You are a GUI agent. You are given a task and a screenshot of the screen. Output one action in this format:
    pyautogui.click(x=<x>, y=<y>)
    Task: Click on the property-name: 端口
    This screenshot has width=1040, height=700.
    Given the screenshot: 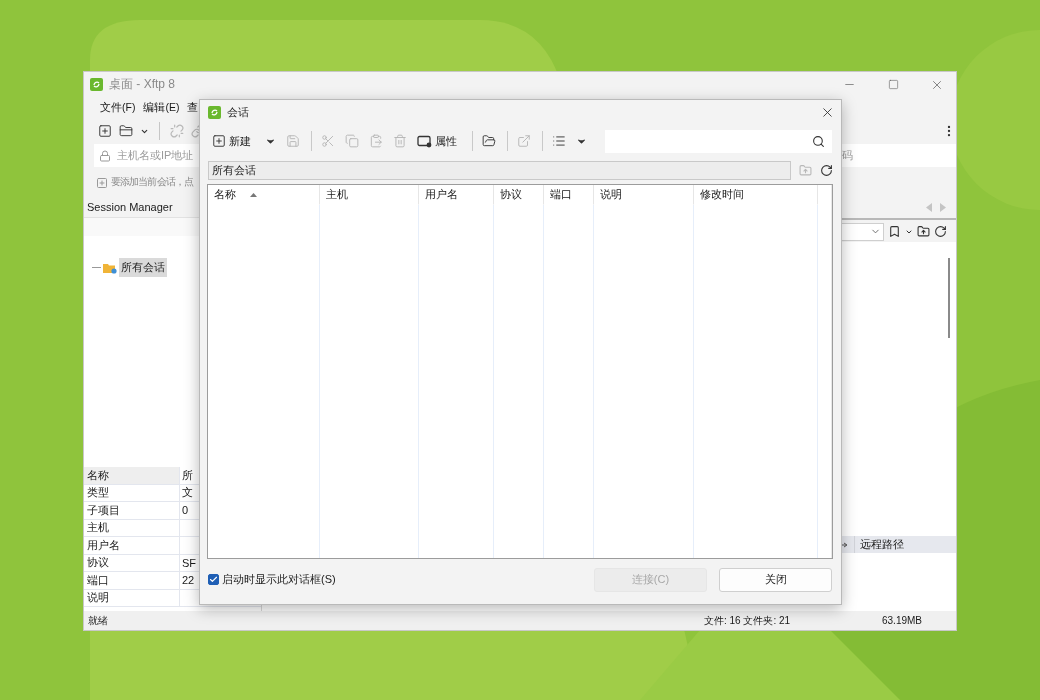 What is the action you would take?
    pyautogui.click(x=132, y=580)
    